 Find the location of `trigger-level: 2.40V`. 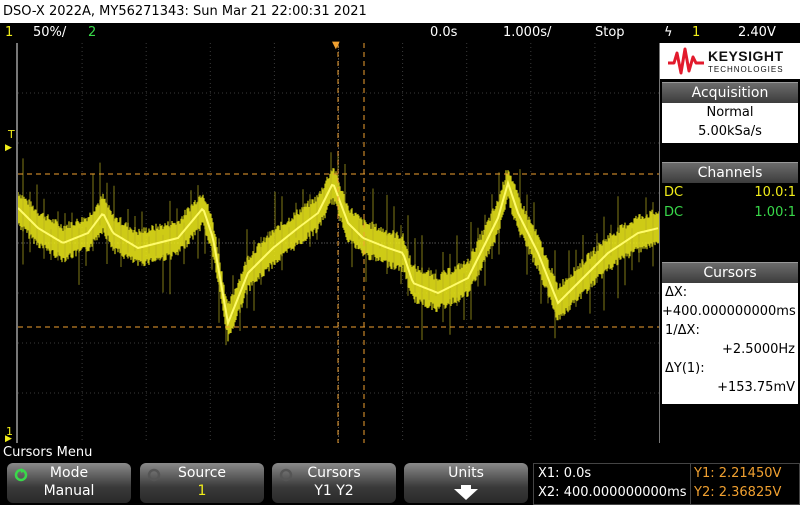

trigger-level: 2.40V is located at coordinates (757, 32).